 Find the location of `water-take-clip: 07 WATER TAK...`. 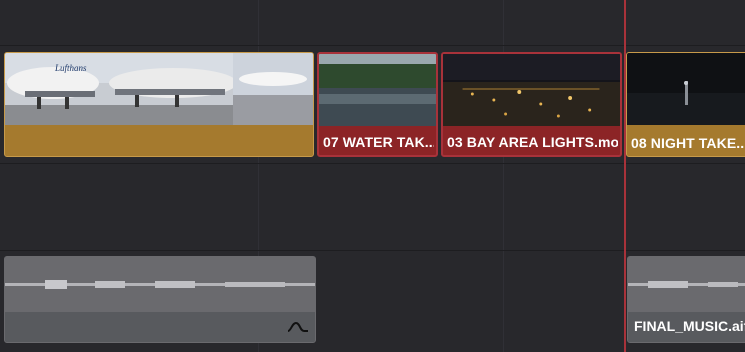

water-take-clip: 07 WATER TAK... is located at coordinates (377, 104).